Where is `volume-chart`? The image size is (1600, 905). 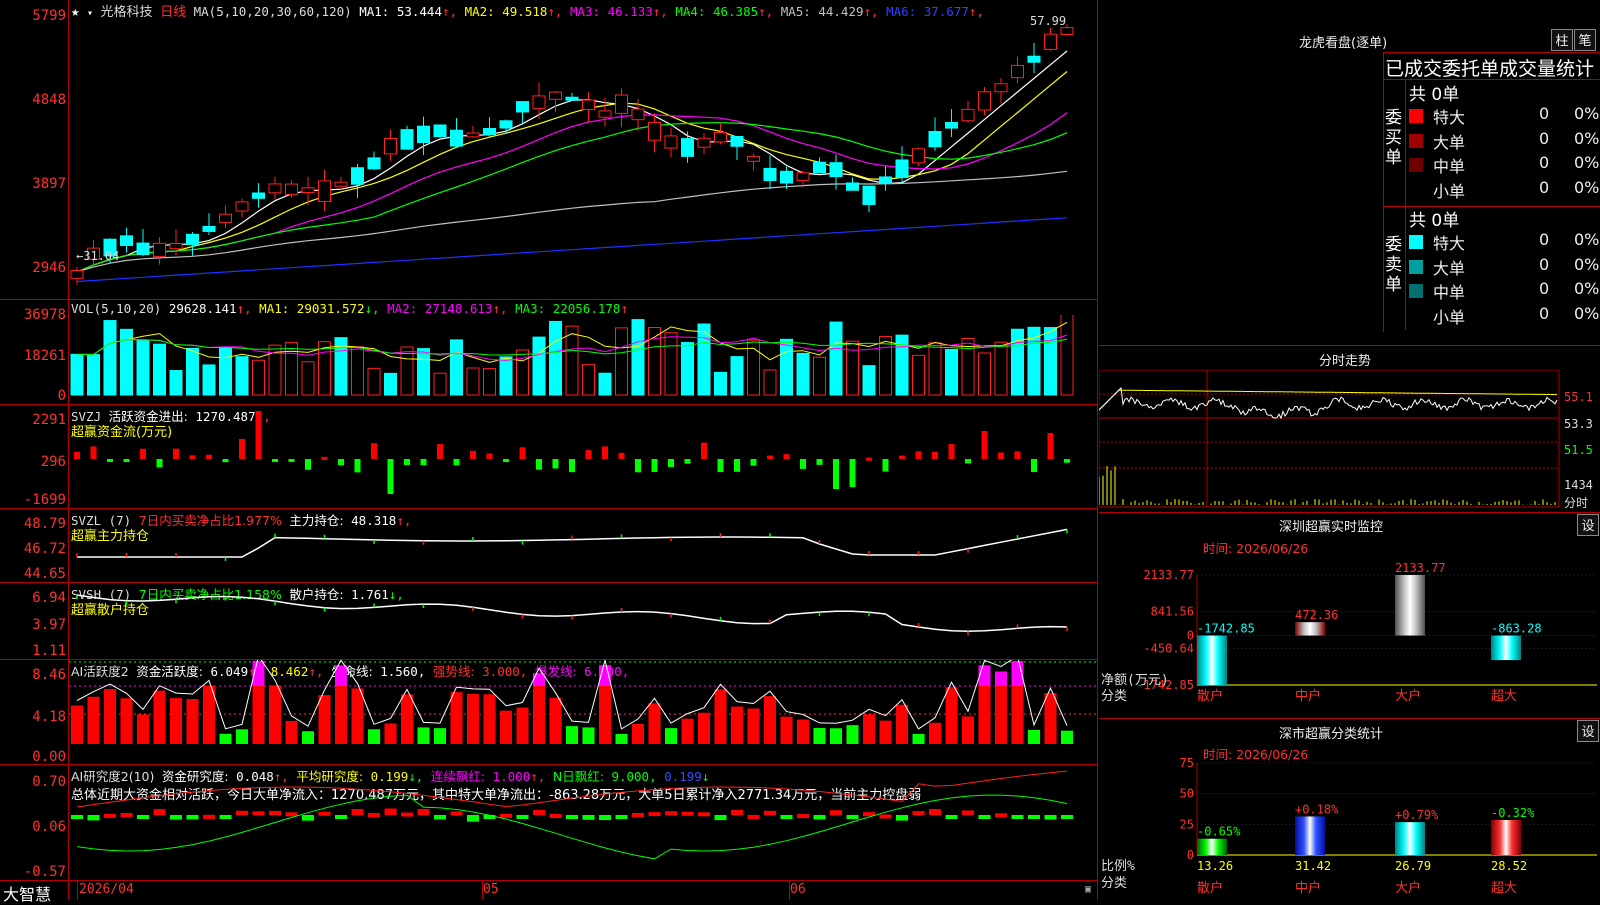
volume-chart is located at coordinates (583, 357).